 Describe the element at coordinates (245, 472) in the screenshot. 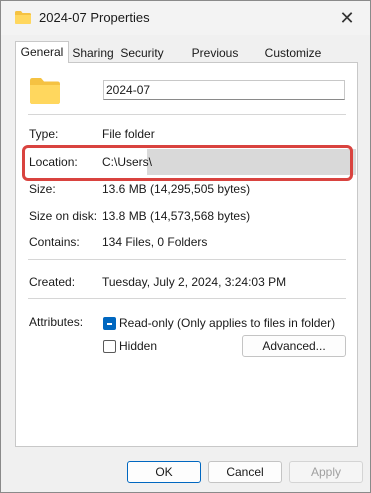

I see `cancel-button: Cancel` at that location.